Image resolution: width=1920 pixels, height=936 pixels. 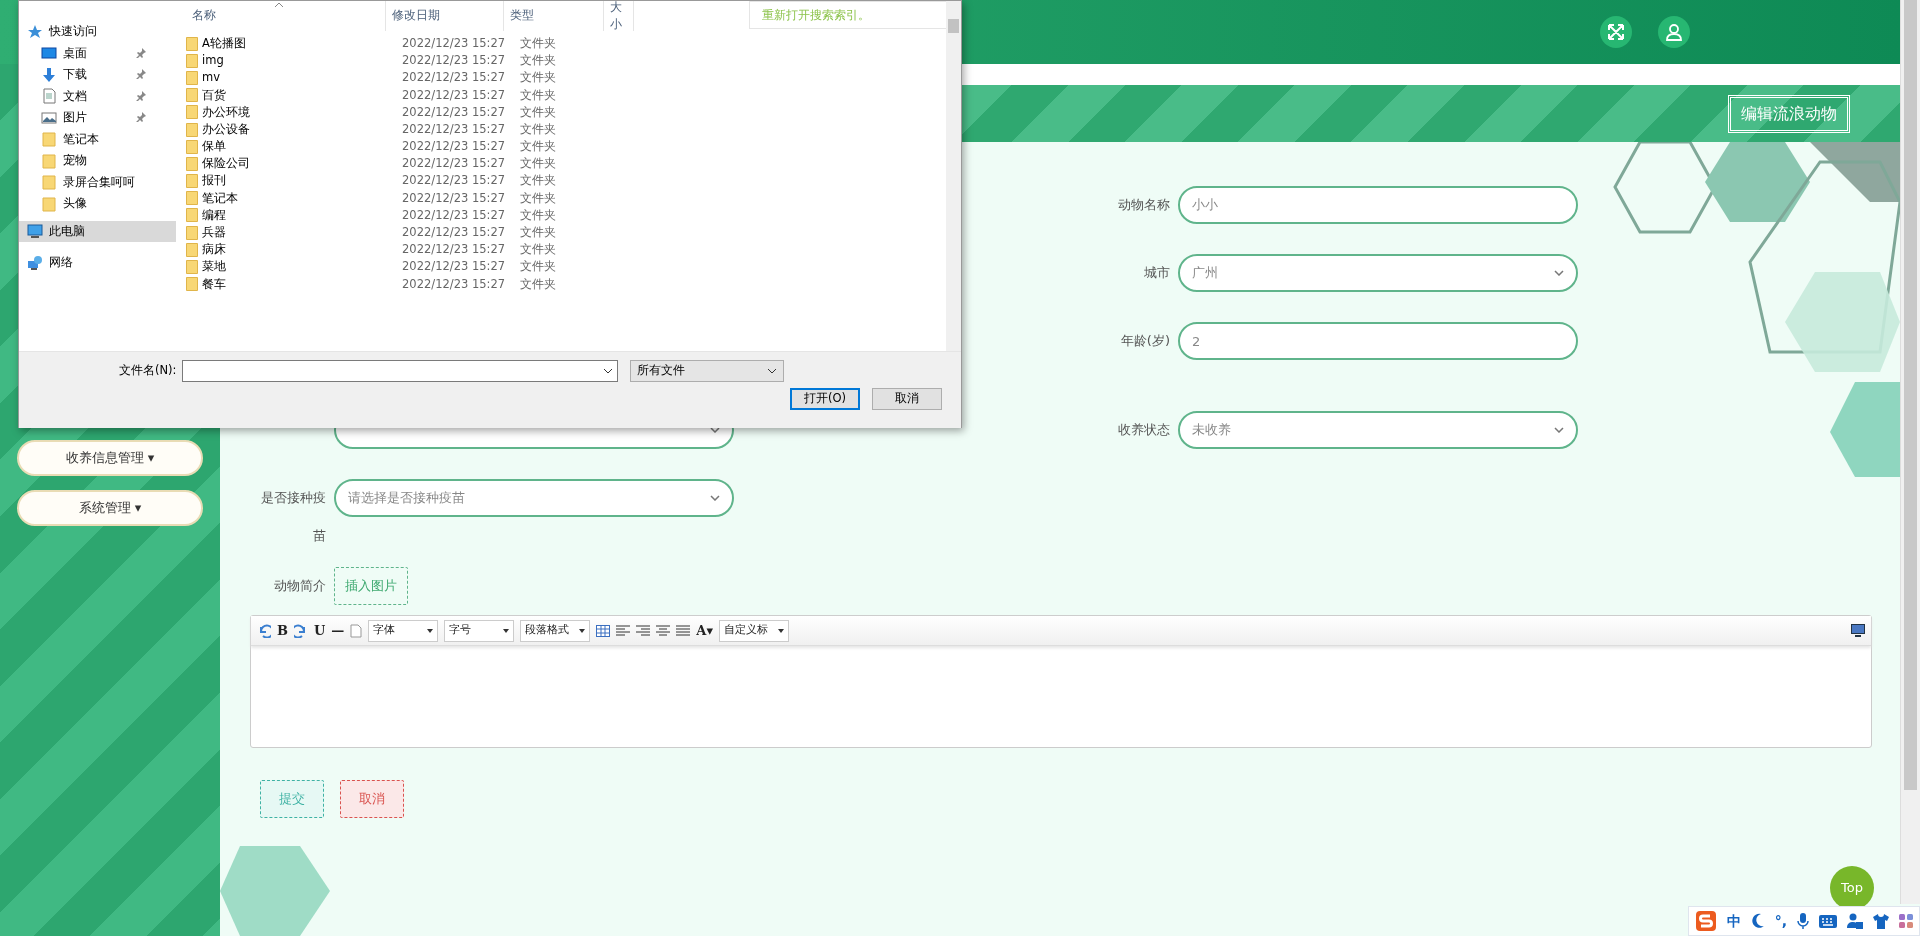 I want to click on align-center-icon, so click(x=663, y=630).